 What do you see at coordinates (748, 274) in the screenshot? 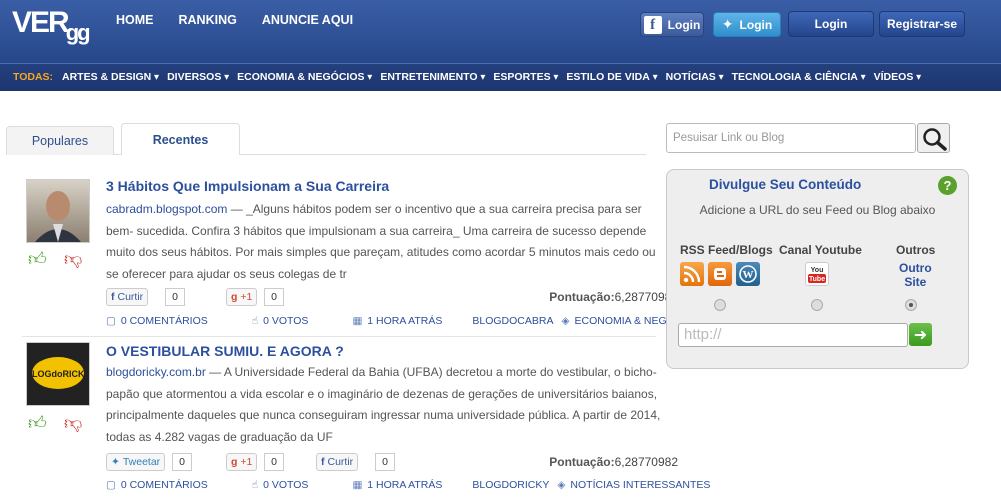
I see `wordpress-icon: W` at bounding box center [748, 274].